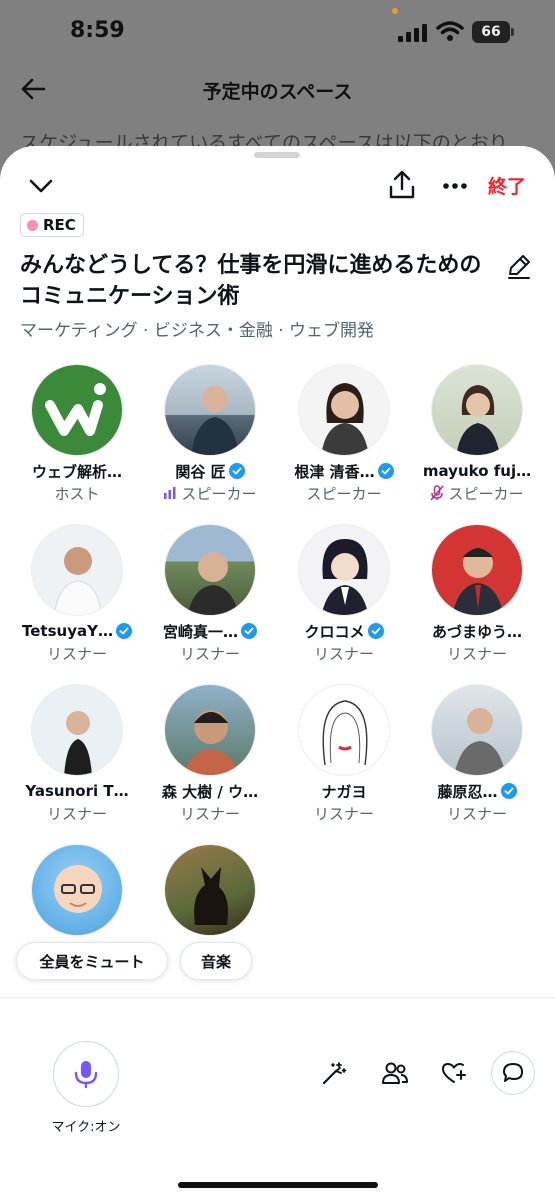  What do you see at coordinates (216, 961) in the screenshot?
I see `music-button: 音楽` at bounding box center [216, 961].